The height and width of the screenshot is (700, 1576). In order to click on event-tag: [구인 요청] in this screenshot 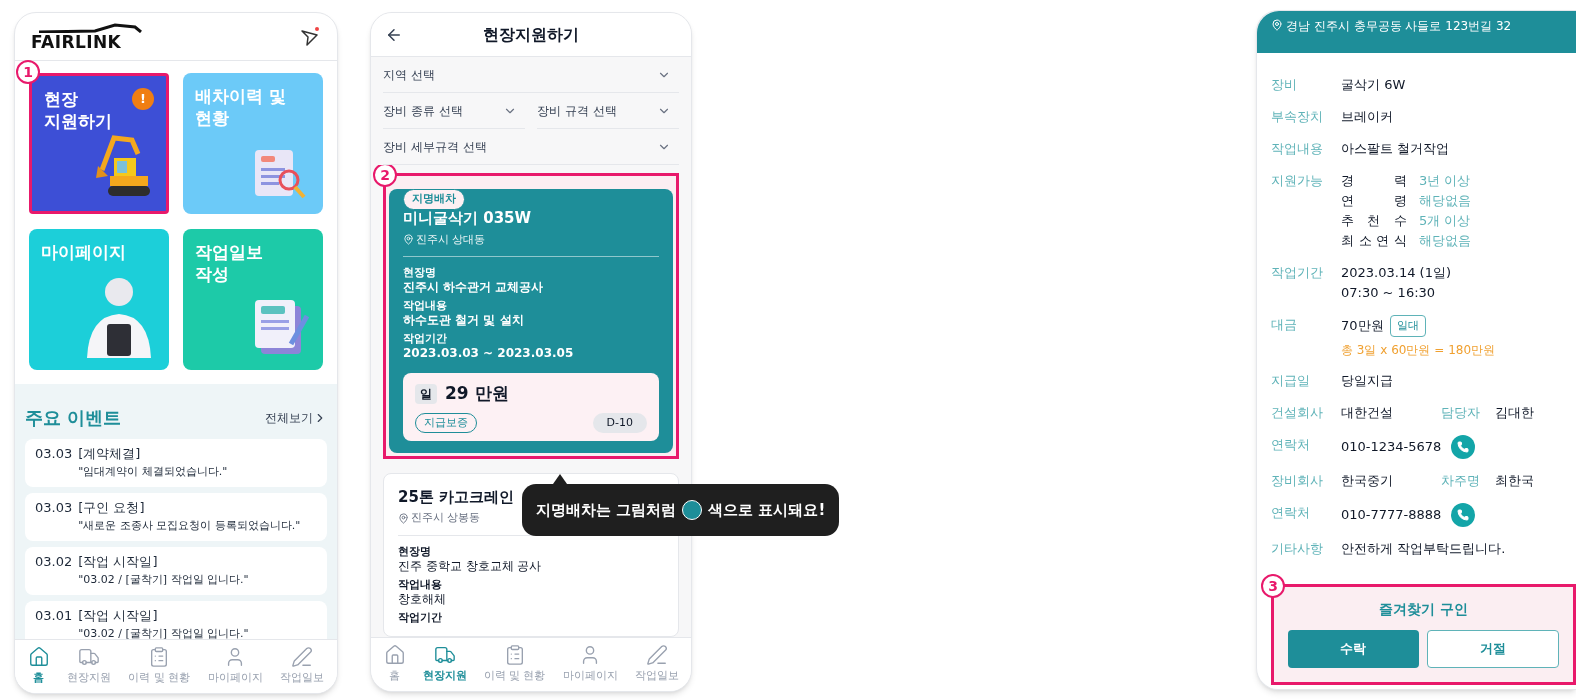, I will do `click(189, 508)`.